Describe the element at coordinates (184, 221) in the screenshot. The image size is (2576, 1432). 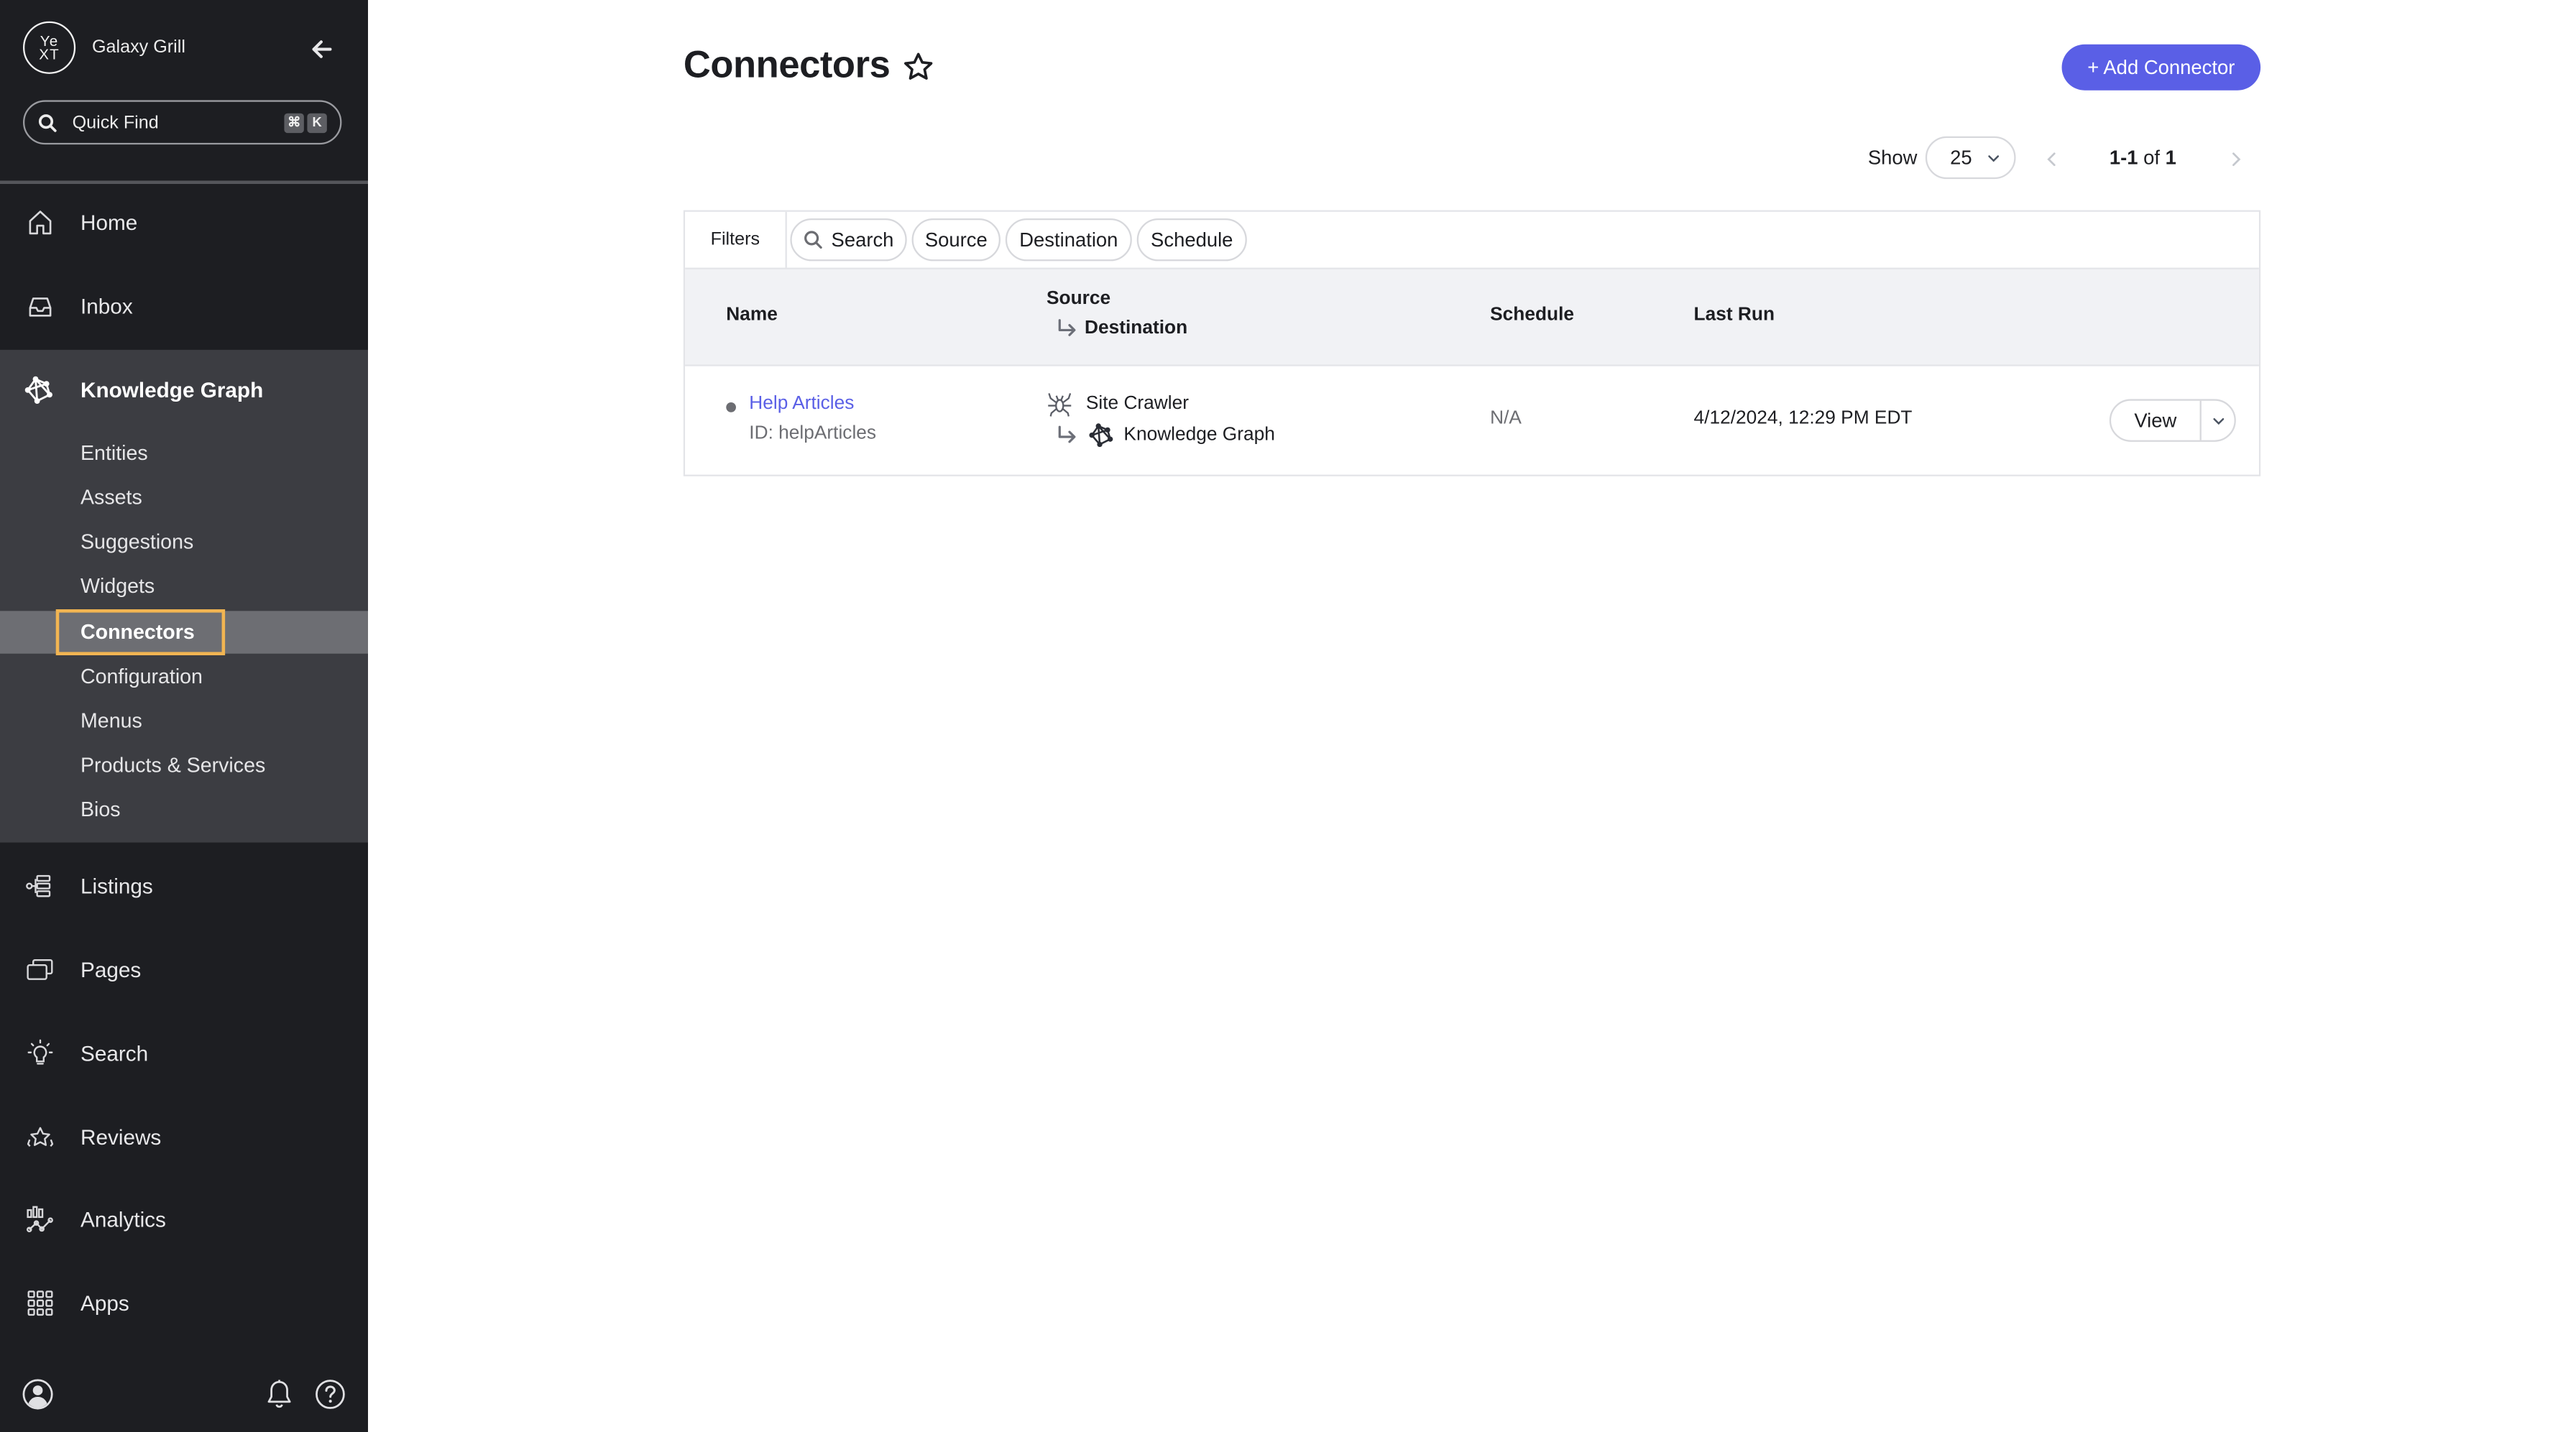
I see `sidebar-item-home: Home` at that location.